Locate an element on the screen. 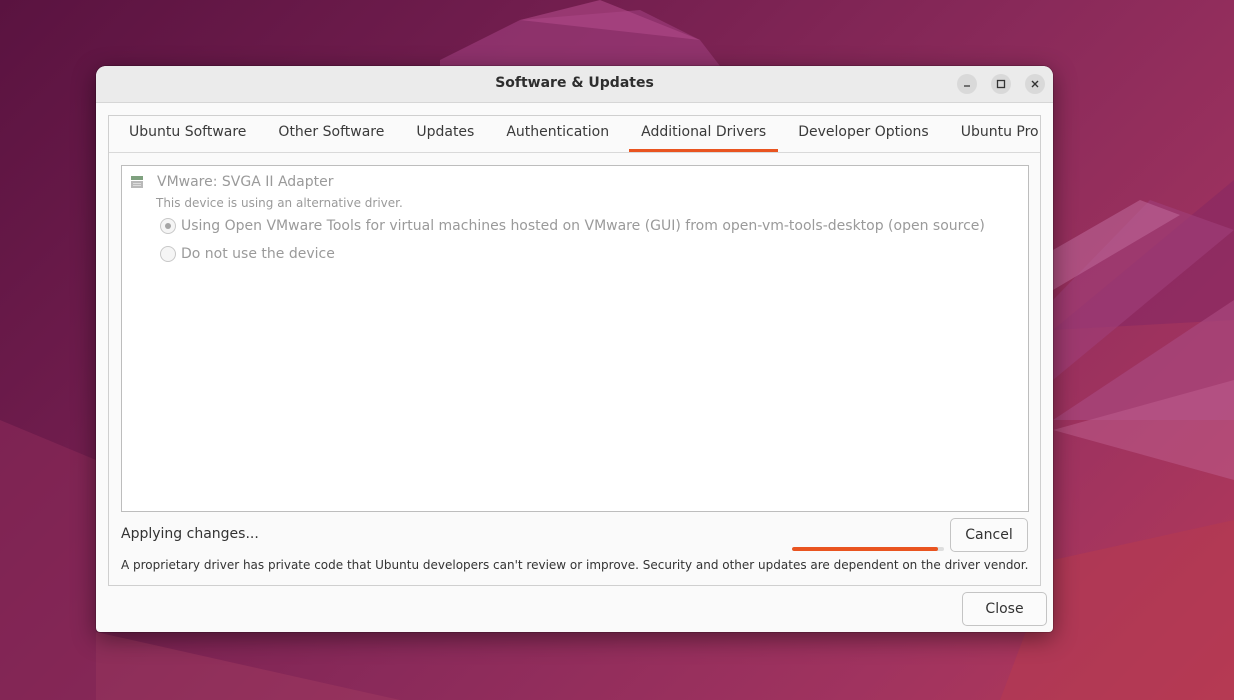 Image resolution: width=1234 pixels, height=700 pixels. window-title: Software & Updates is located at coordinates (574, 83).